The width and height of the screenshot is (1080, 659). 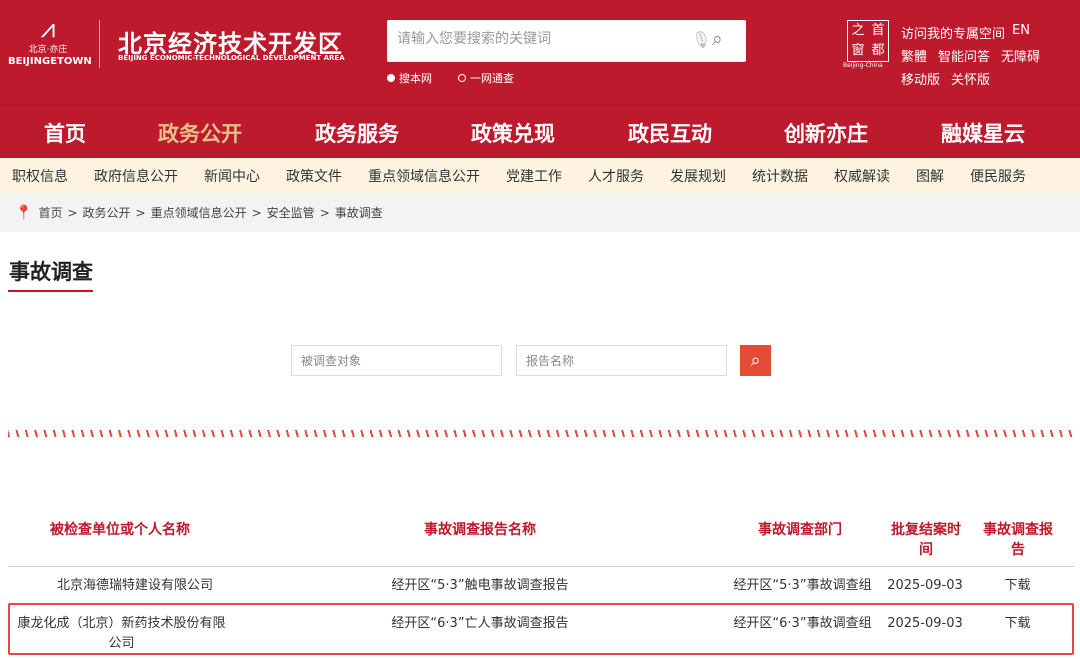 What do you see at coordinates (878, 50) in the screenshot?
I see `emblem-char: 都` at bounding box center [878, 50].